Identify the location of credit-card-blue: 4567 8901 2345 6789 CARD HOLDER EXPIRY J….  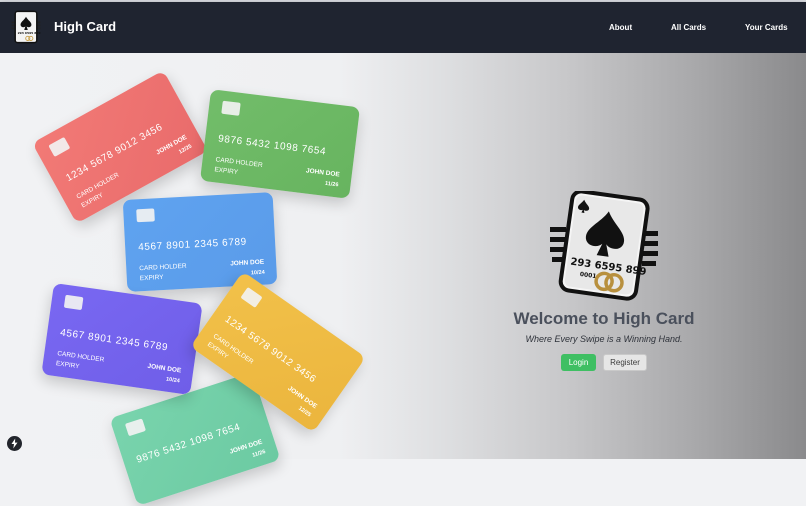
(200, 242).